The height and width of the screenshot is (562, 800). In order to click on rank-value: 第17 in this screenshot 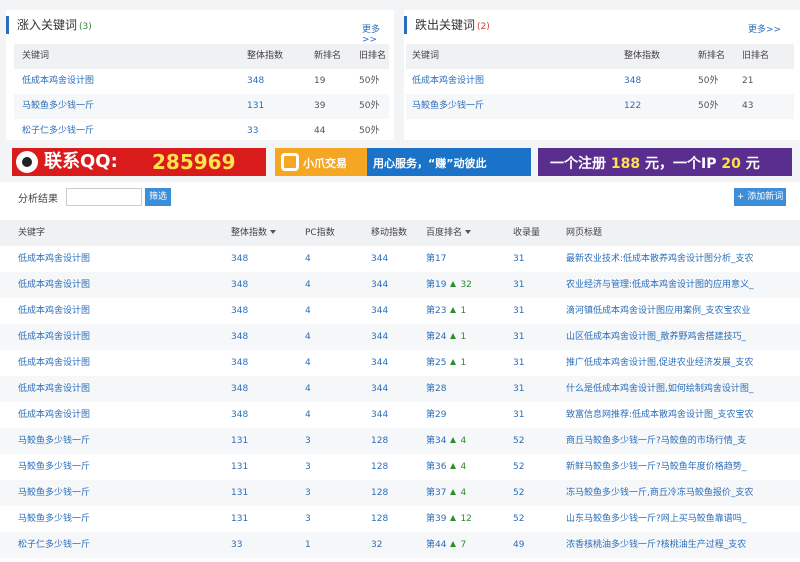, I will do `click(436, 259)`.